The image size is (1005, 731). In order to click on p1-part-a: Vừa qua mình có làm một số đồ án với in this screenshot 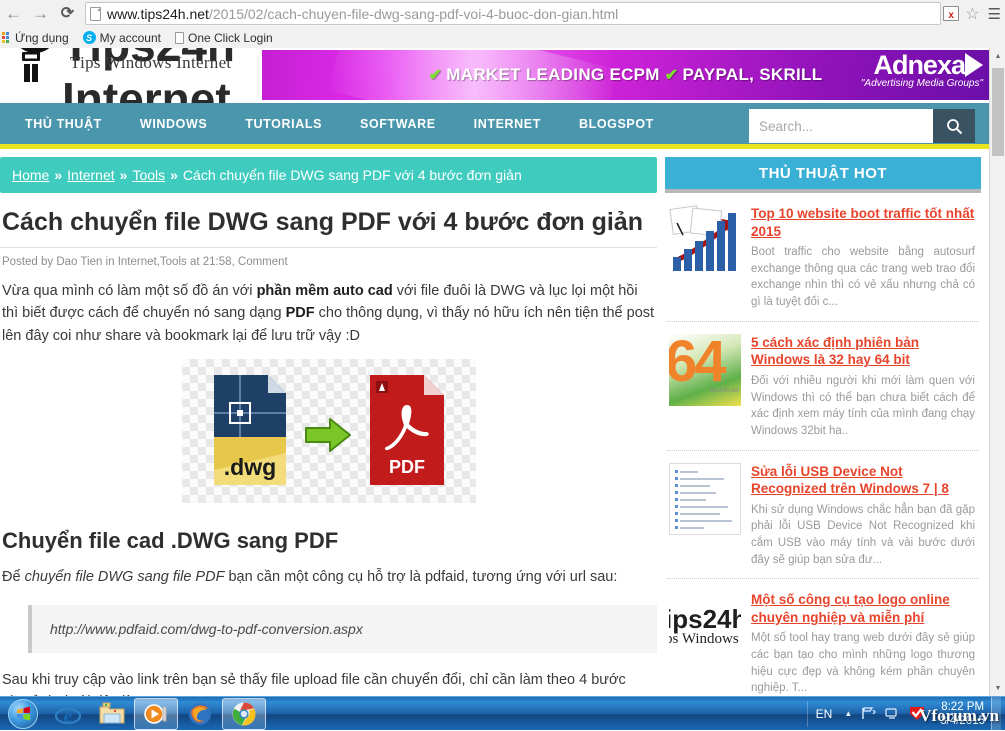, I will do `click(129, 291)`.